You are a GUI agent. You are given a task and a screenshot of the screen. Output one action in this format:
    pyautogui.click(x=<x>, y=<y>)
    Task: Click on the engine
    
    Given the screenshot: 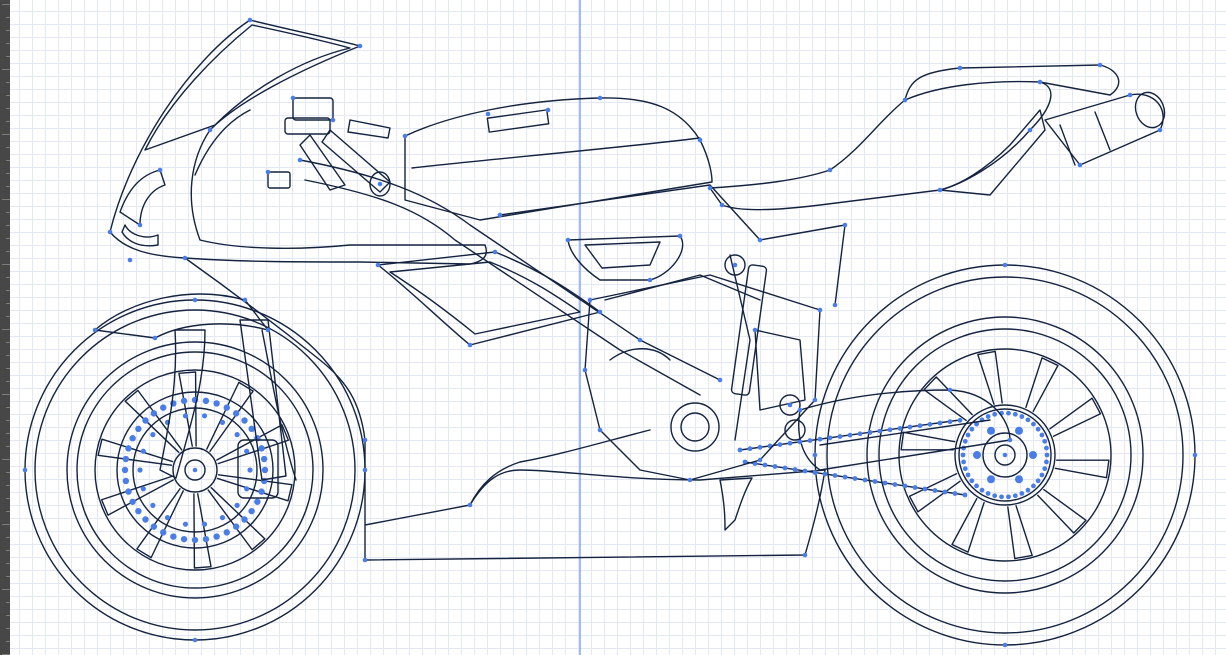 What is the action you would take?
    pyautogui.click(x=702, y=367)
    